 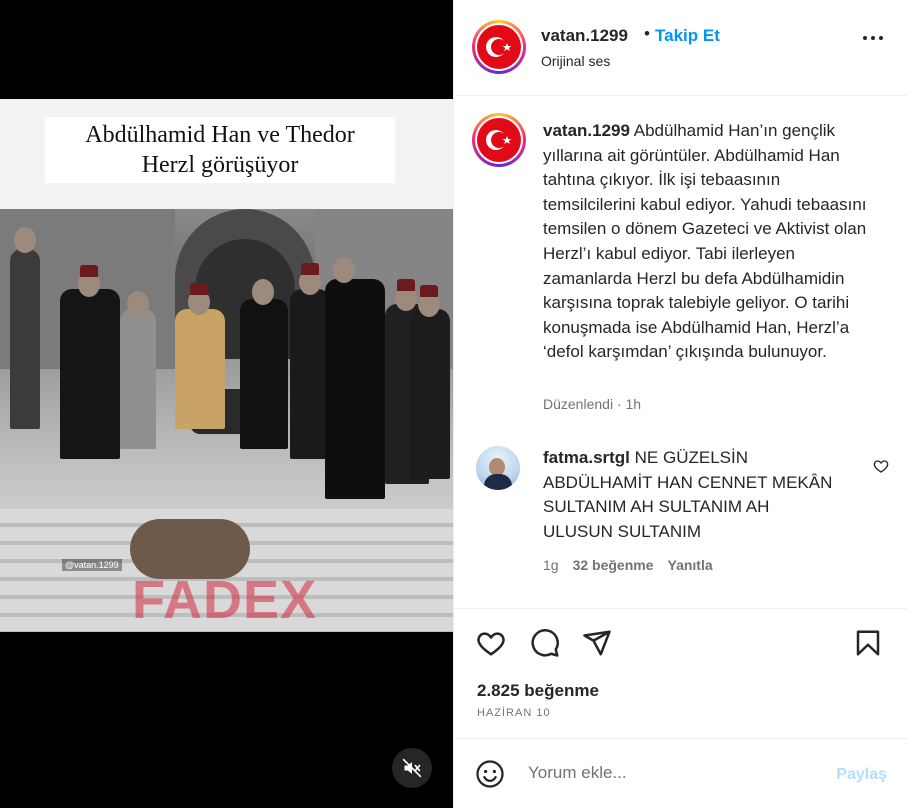 I want to click on mute-button, so click(x=412, y=768).